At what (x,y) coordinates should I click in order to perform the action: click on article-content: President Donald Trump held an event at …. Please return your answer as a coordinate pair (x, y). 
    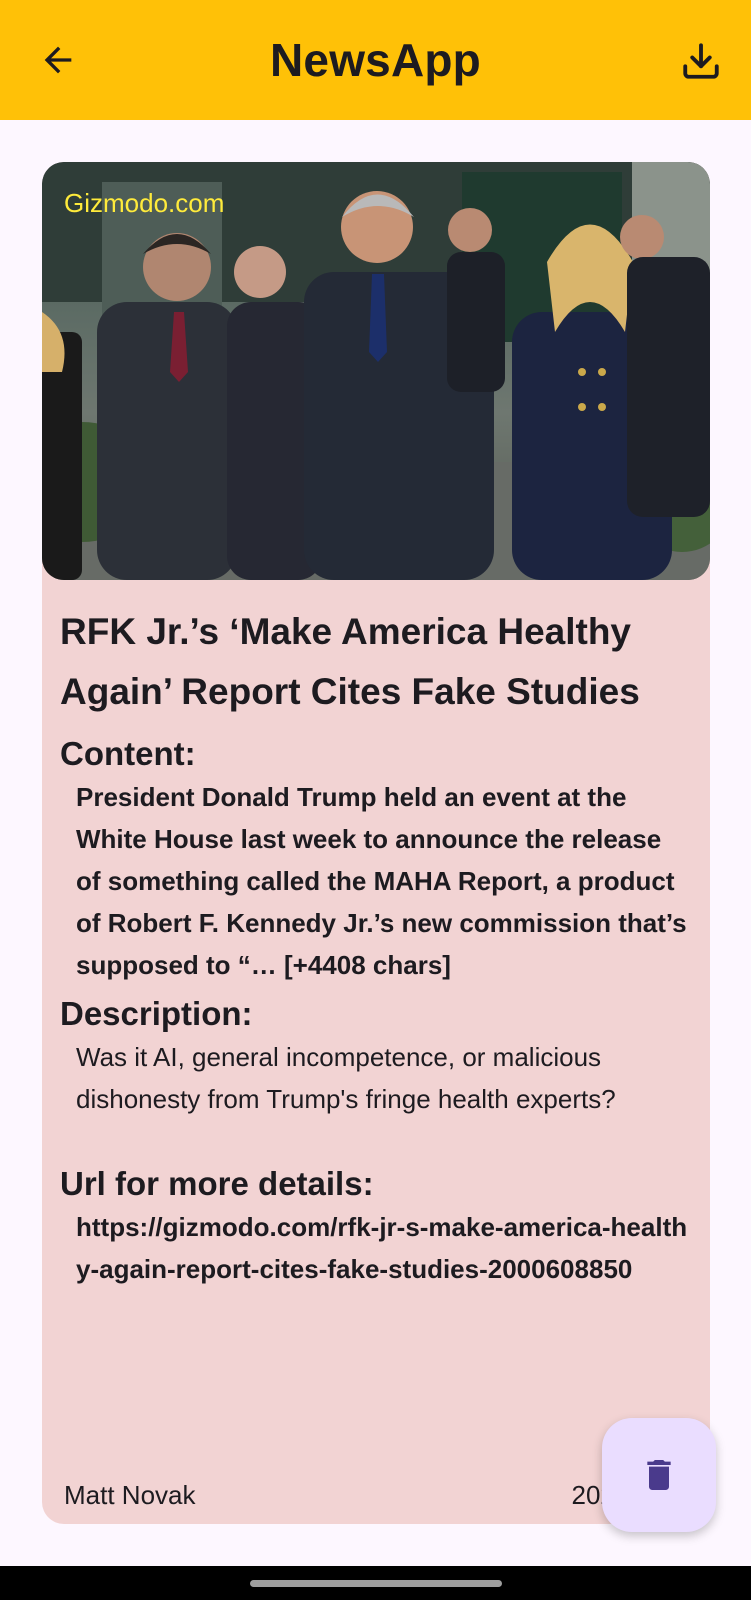
    Looking at the image, I should click on (381, 881).